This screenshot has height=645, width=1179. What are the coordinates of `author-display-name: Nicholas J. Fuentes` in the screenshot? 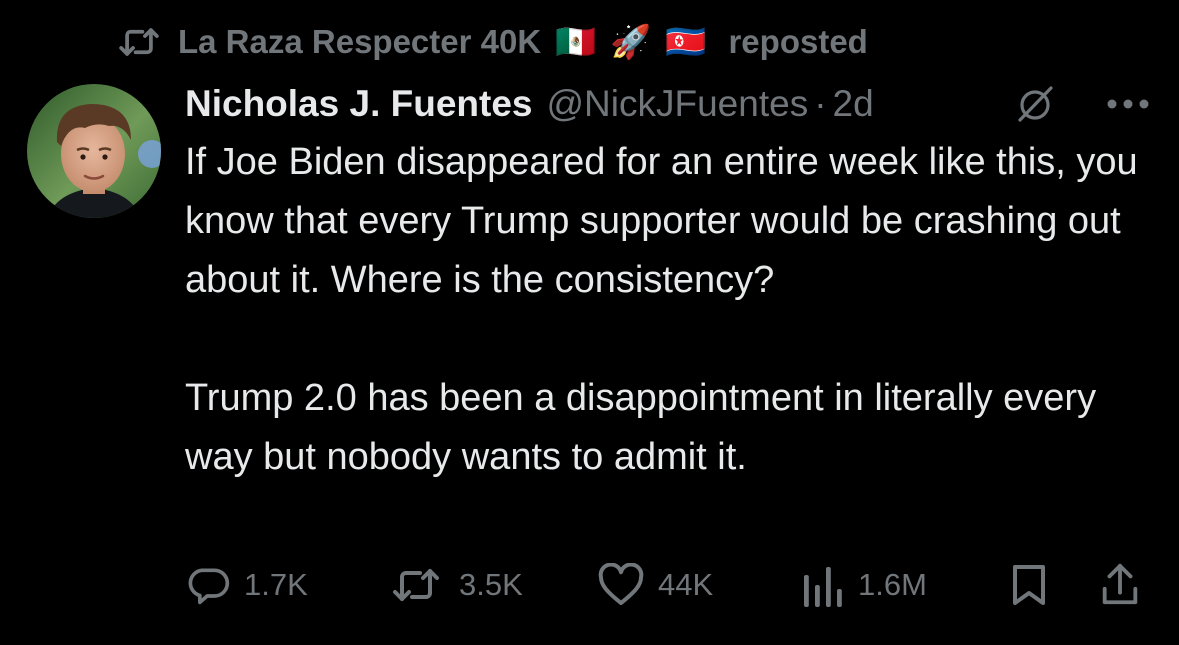 It's located at (359, 104).